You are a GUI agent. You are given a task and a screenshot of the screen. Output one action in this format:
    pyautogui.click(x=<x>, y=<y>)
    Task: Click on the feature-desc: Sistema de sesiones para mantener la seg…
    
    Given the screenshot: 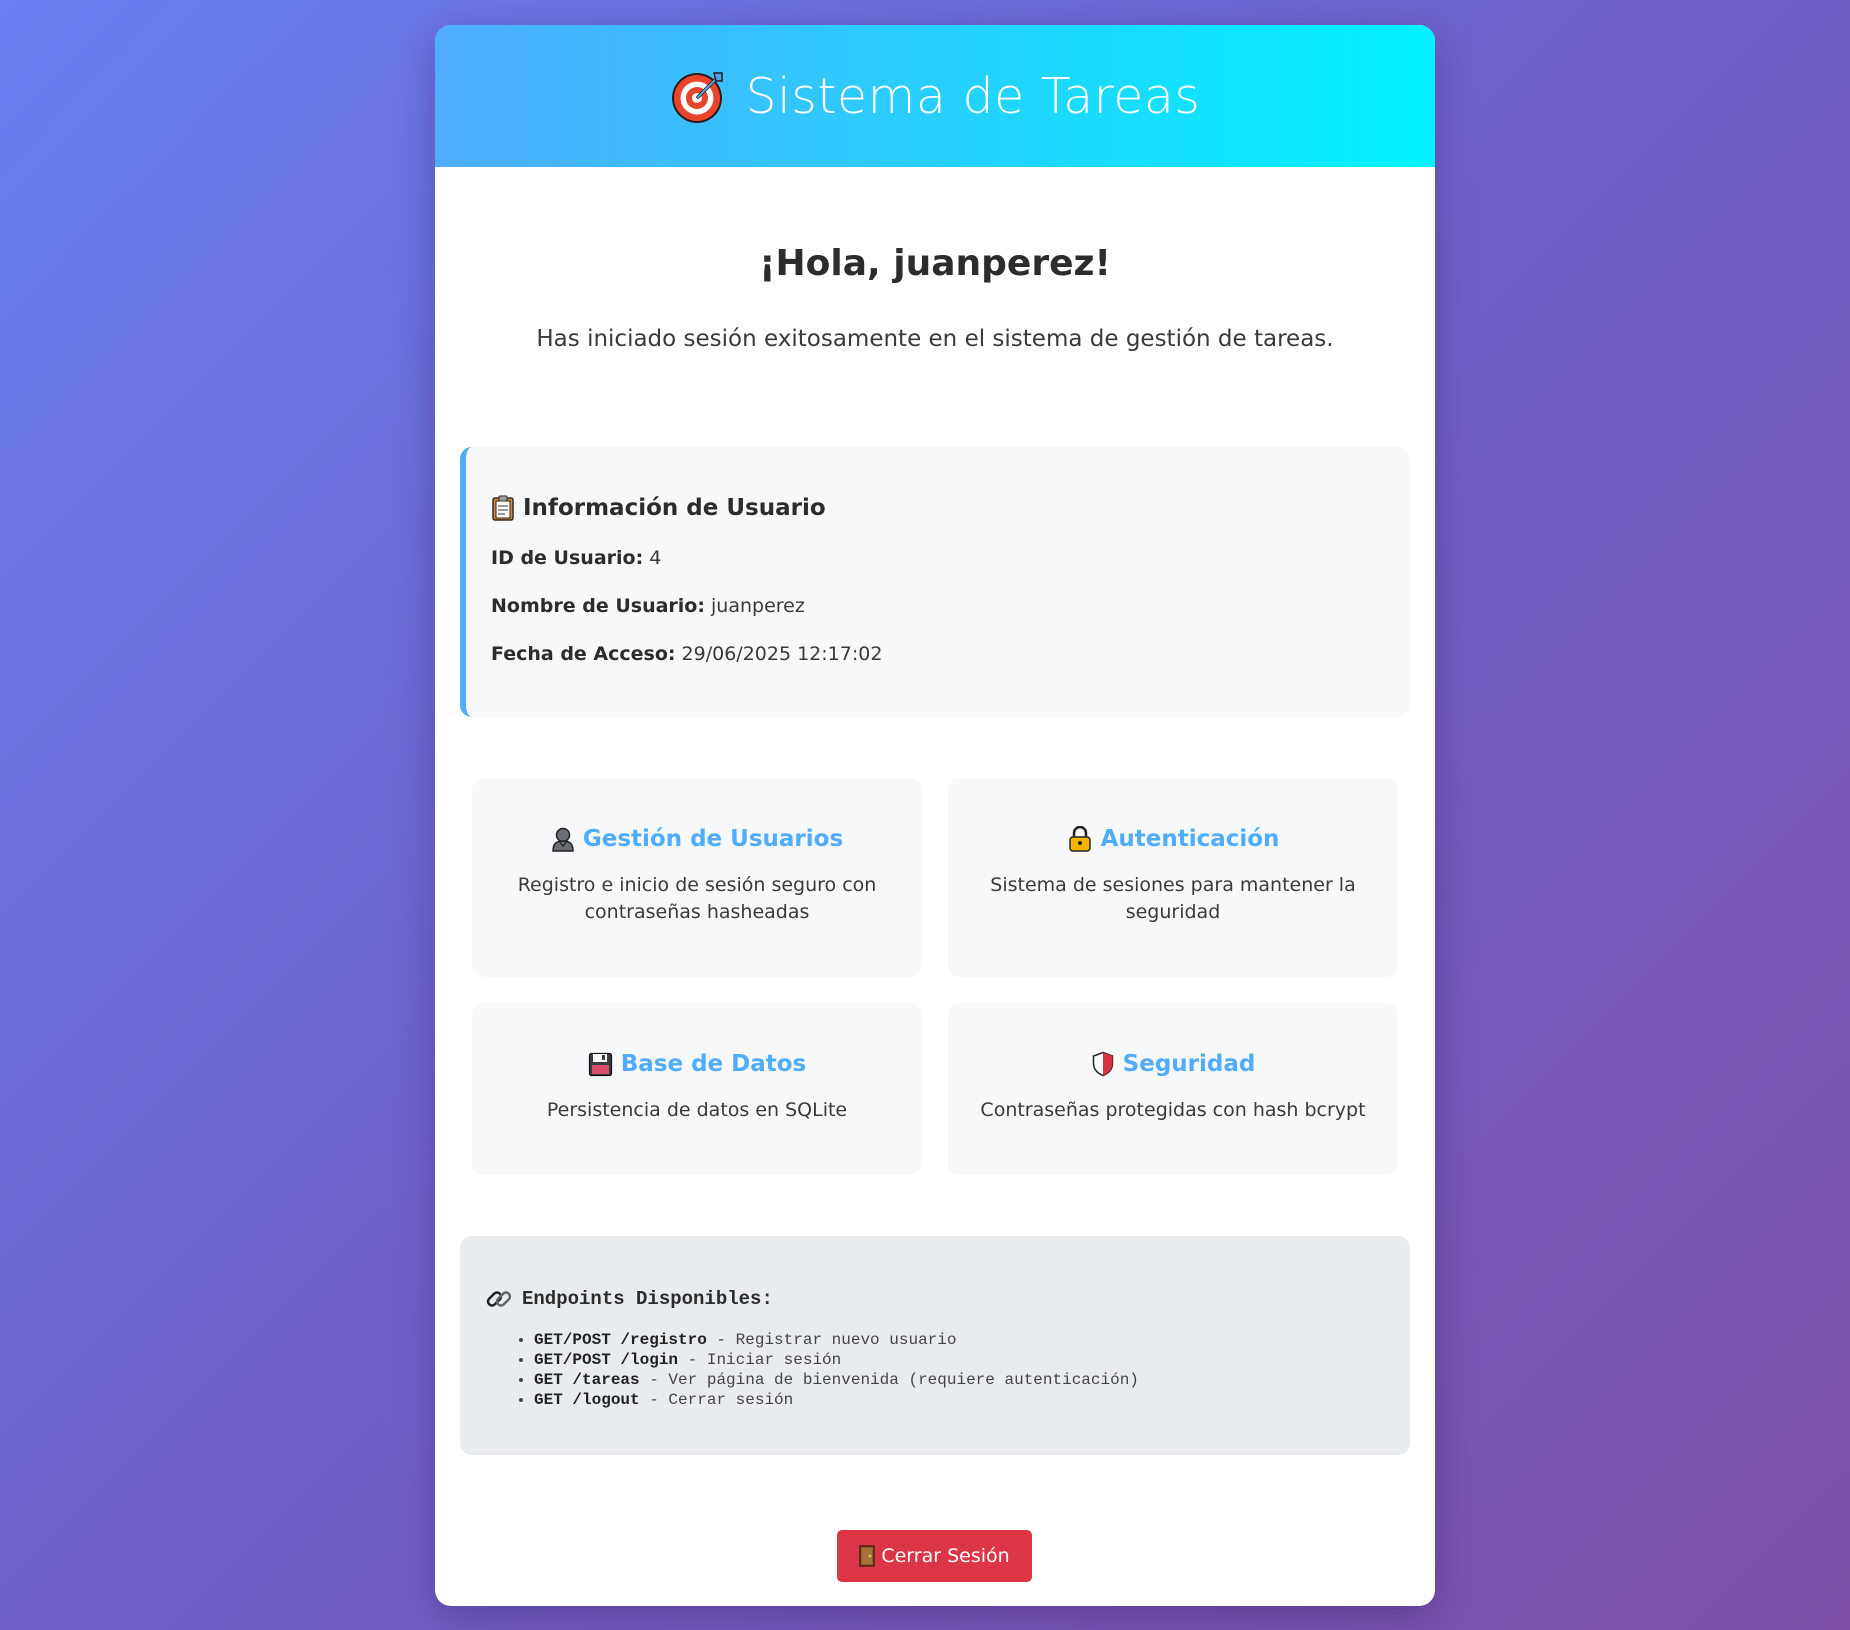 What is the action you would take?
    pyautogui.click(x=1173, y=898)
    